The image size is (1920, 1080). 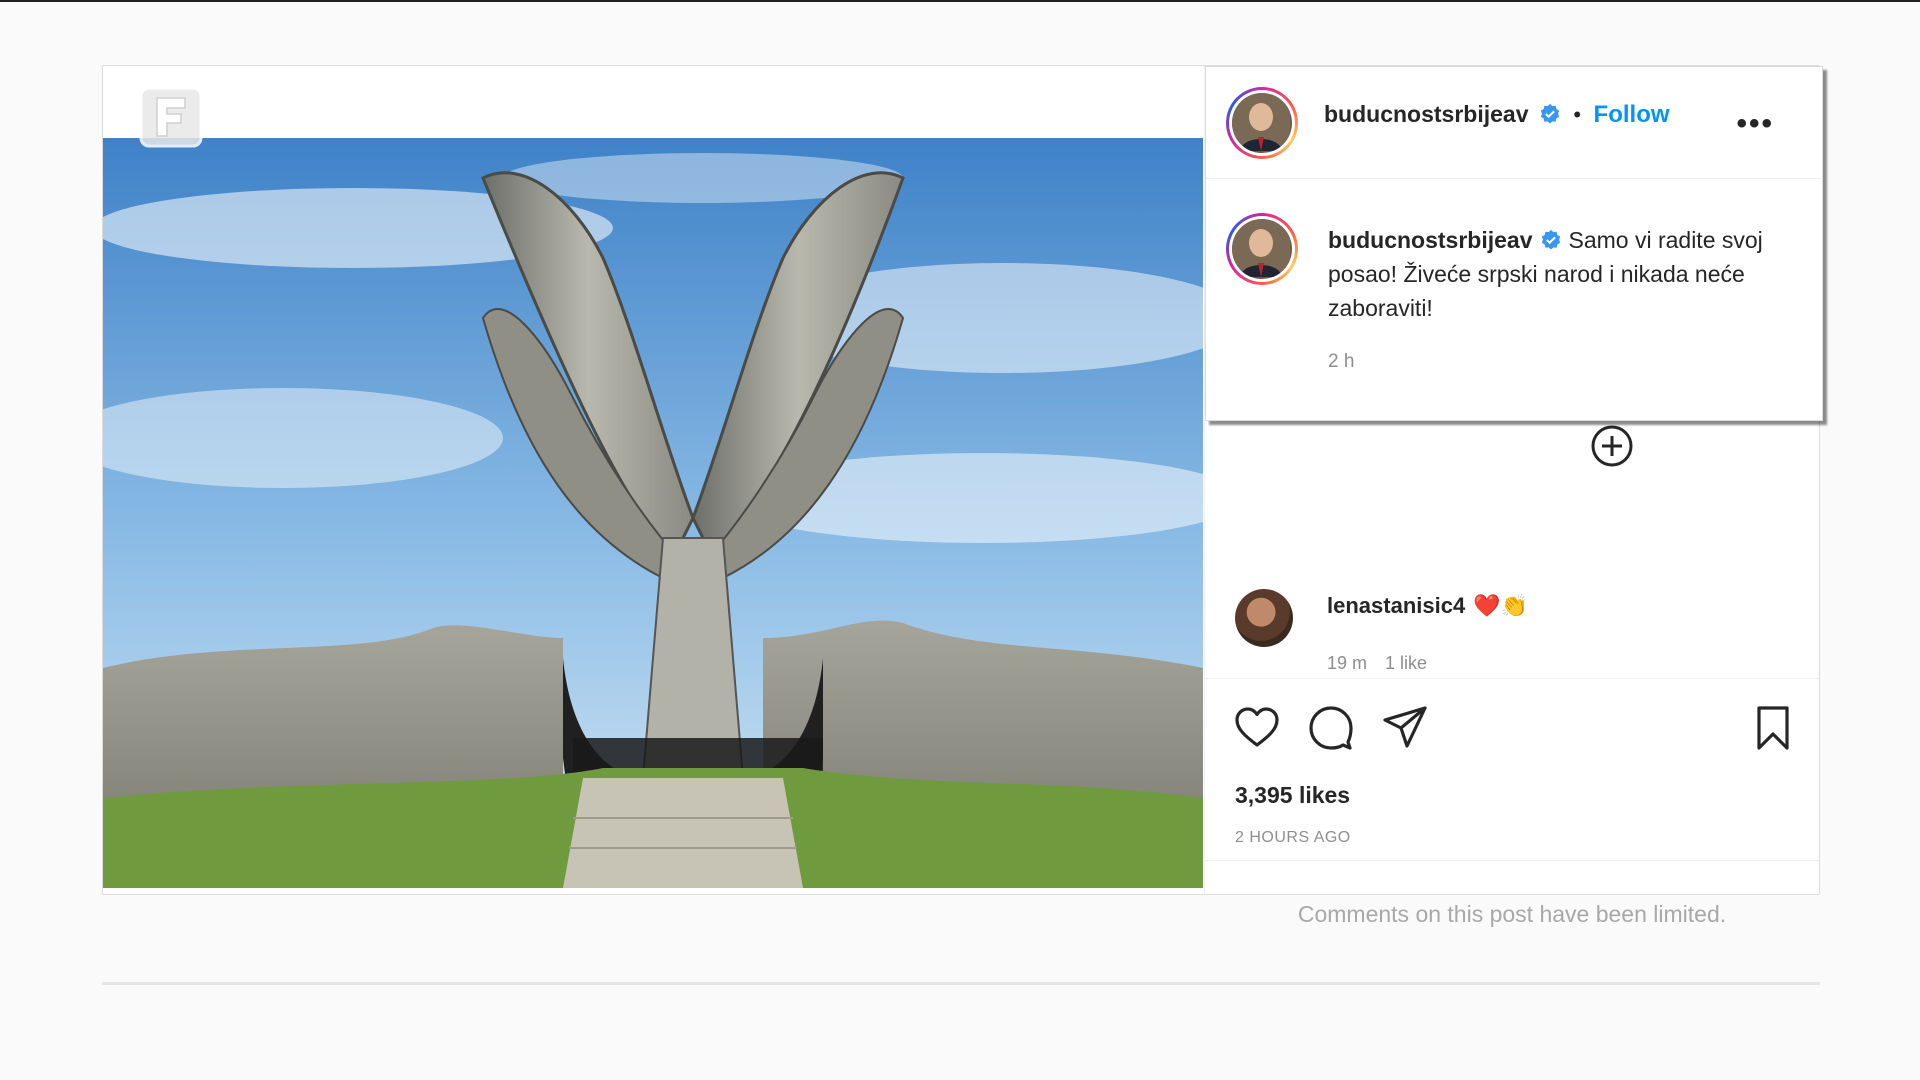 What do you see at coordinates (1500, 605) in the screenshot?
I see `comment-emojis: ❤️👏` at bounding box center [1500, 605].